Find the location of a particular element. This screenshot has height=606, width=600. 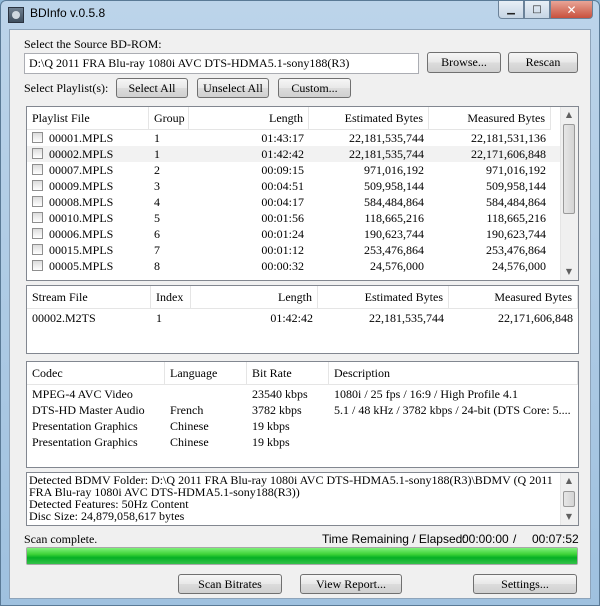

stream-cell: 22,181,535,744 is located at coordinates (406, 318).